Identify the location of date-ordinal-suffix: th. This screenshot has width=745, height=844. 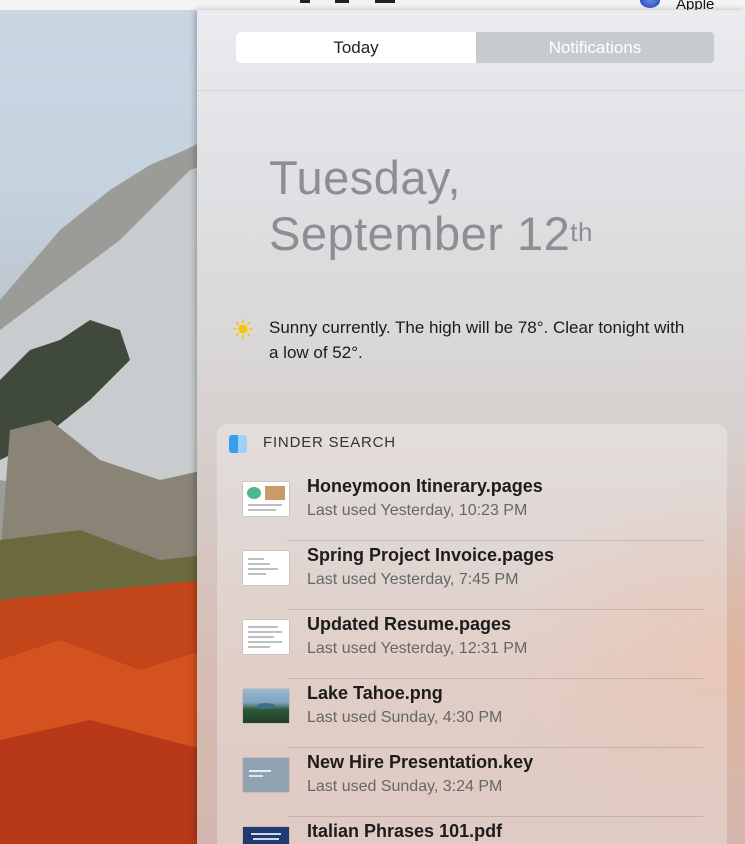
(581, 232).